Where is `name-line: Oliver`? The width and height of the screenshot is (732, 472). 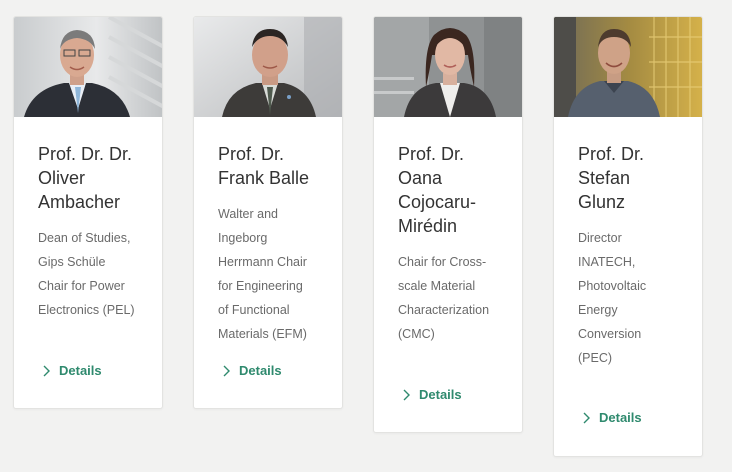 name-line: Oliver is located at coordinates (62, 178).